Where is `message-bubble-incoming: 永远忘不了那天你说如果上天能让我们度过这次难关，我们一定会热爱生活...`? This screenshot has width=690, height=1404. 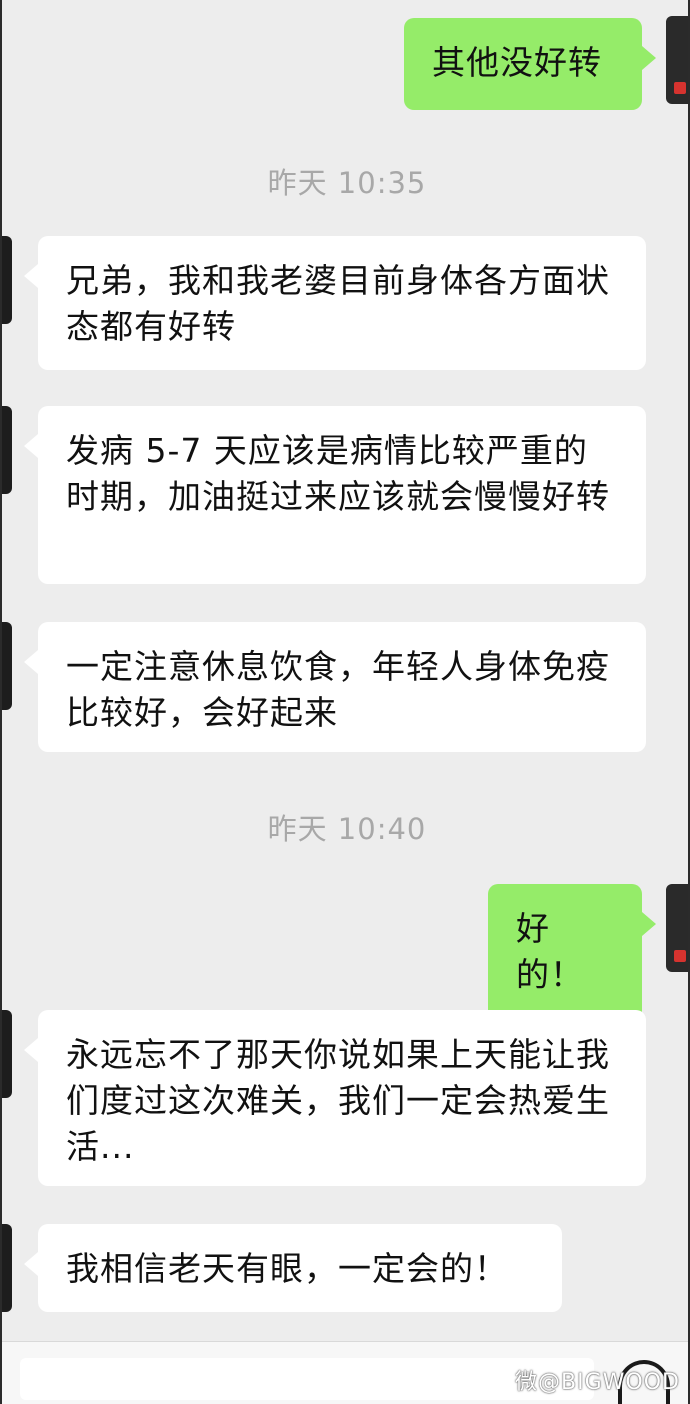 message-bubble-incoming: 永远忘不了那天你说如果上天能让我们度过这次难关，我们一定会热爱生活... is located at coordinates (335, 1098).